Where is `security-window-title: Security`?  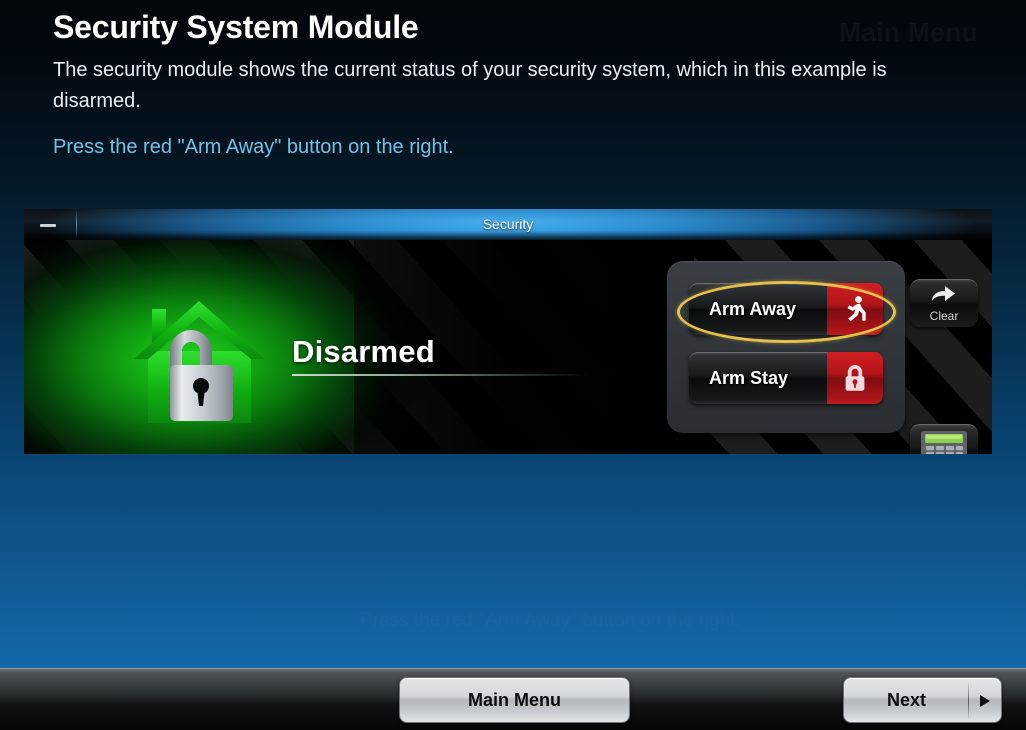
security-window-title: Security is located at coordinates (508, 224).